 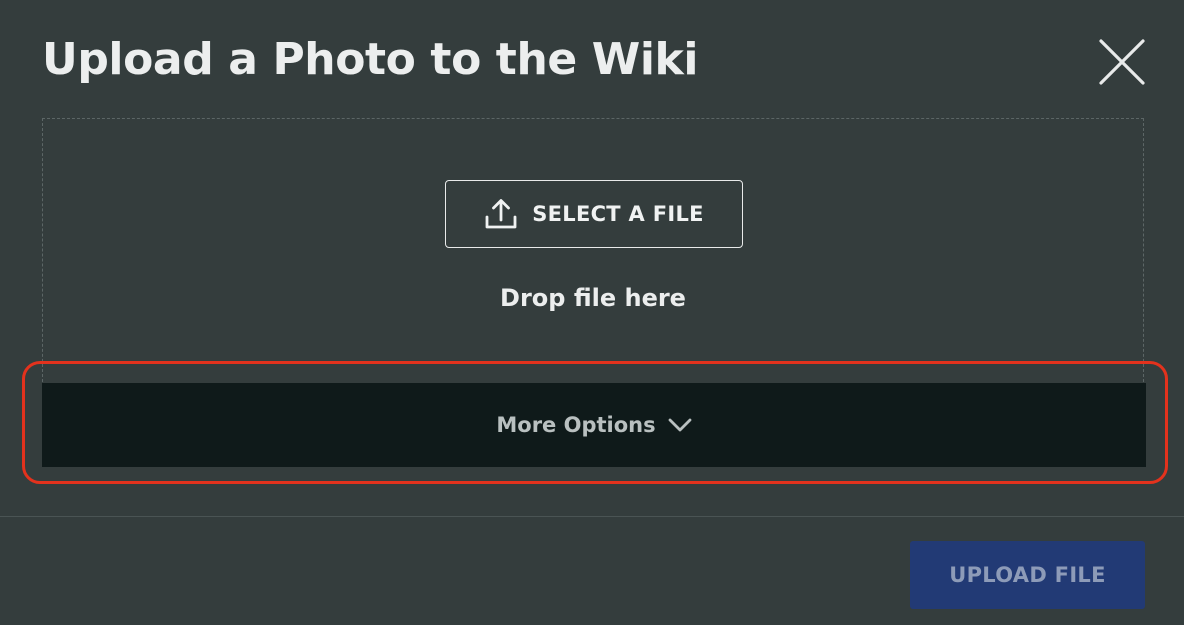 I want to click on dialog-title: Upload a Photo to the Wiki, so click(x=370, y=59).